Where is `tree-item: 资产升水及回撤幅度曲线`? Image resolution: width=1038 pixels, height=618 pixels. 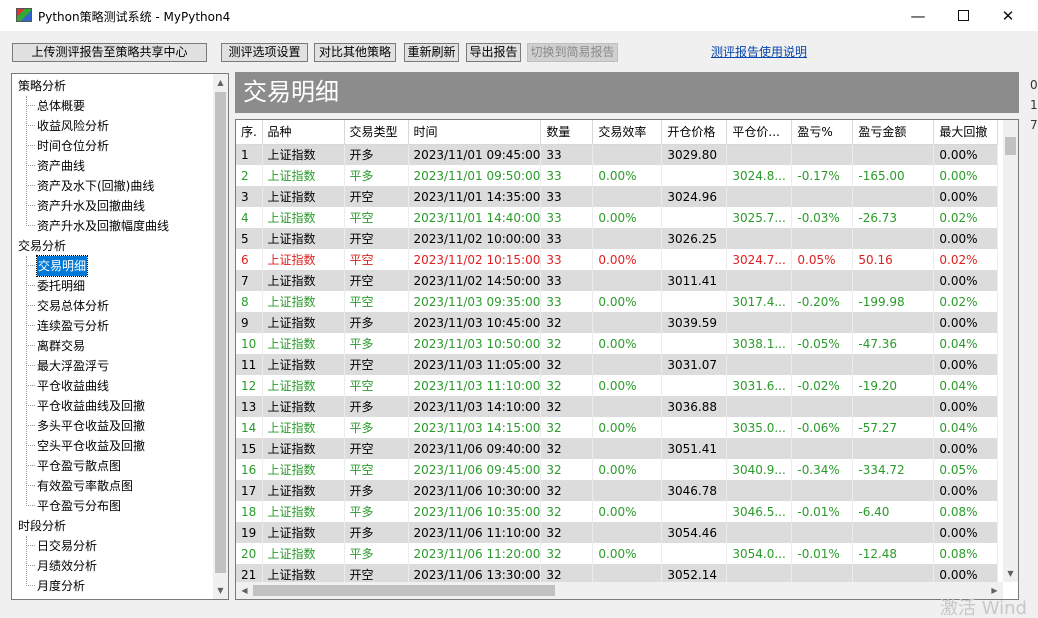
tree-item: 资产升水及回撤幅度曲线 is located at coordinates (97, 226).